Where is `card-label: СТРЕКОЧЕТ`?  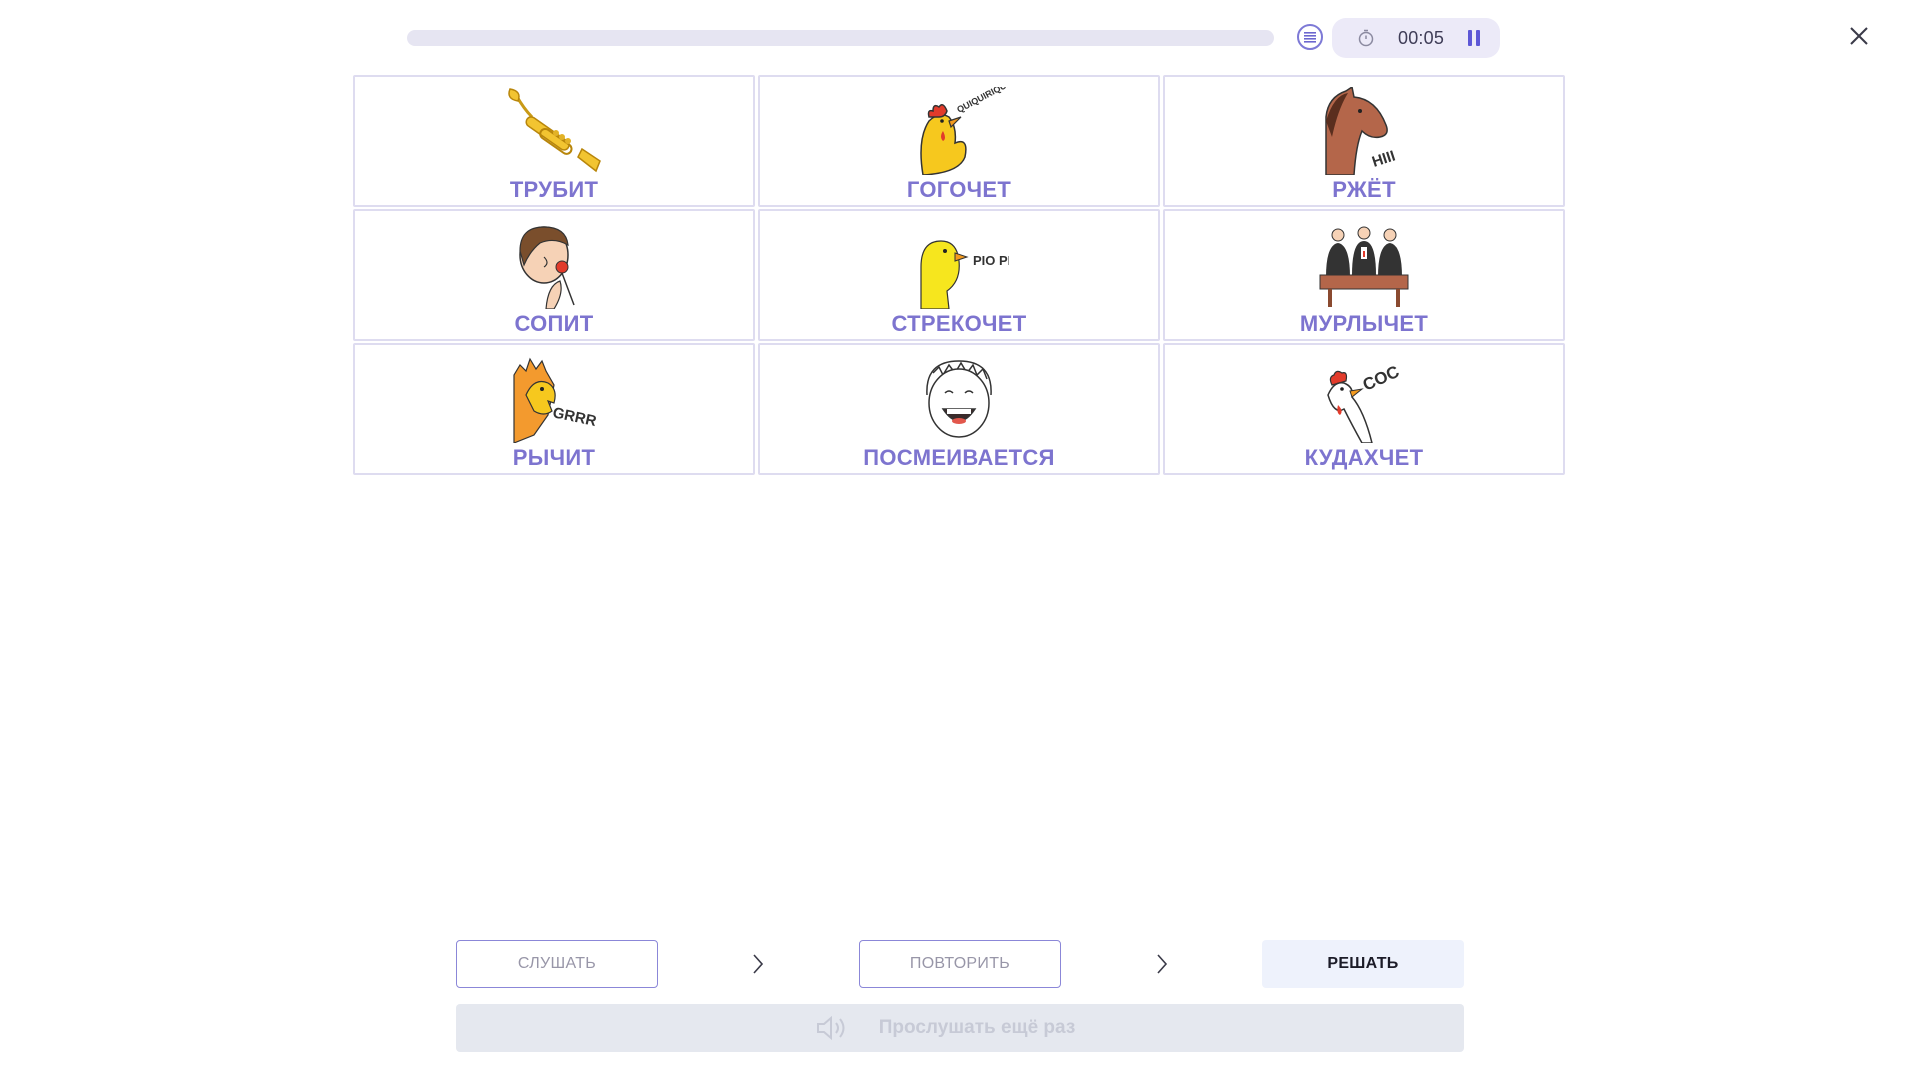
card-label: СТРЕКОЧЕТ is located at coordinates (959, 323).